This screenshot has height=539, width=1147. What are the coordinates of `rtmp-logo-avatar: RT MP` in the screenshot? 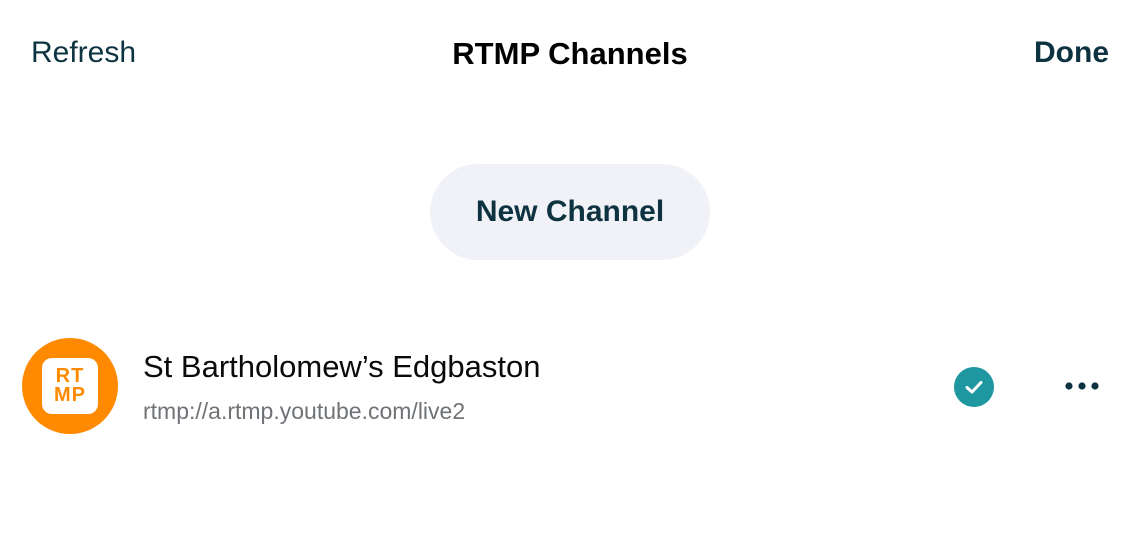 It's located at (70, 386).